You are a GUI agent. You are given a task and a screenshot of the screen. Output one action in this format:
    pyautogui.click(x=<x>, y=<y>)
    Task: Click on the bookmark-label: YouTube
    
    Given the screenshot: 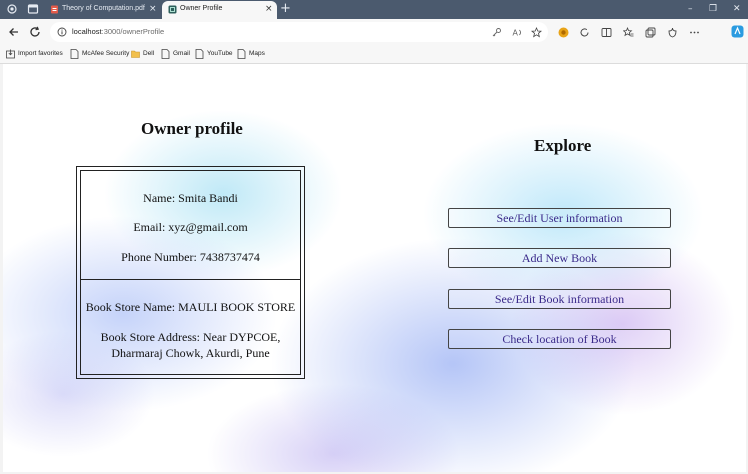 What is the action you would take?
    pyautogui.click(x=220, y=53)
    